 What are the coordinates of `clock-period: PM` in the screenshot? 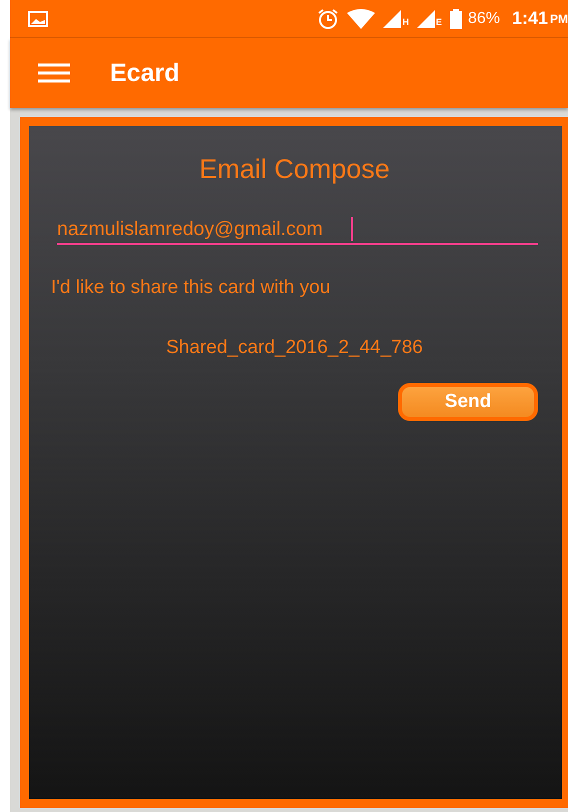 It's located at (559, 19).